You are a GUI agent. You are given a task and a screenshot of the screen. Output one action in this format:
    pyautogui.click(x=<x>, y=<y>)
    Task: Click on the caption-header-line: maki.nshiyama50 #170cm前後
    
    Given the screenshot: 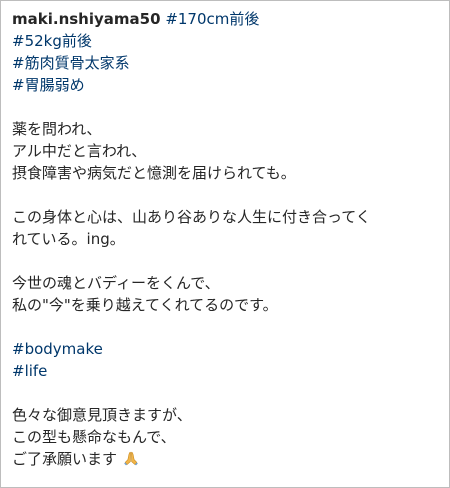 What is the action you would take?
    pyautogui.click(x=227, y=19)
    